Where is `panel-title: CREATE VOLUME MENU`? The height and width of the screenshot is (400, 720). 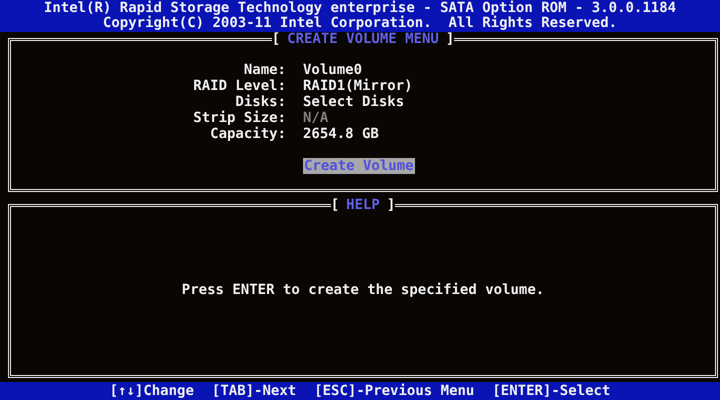 panel-title: CREATE VOLUME MENU is located at coordinates (363, 39).